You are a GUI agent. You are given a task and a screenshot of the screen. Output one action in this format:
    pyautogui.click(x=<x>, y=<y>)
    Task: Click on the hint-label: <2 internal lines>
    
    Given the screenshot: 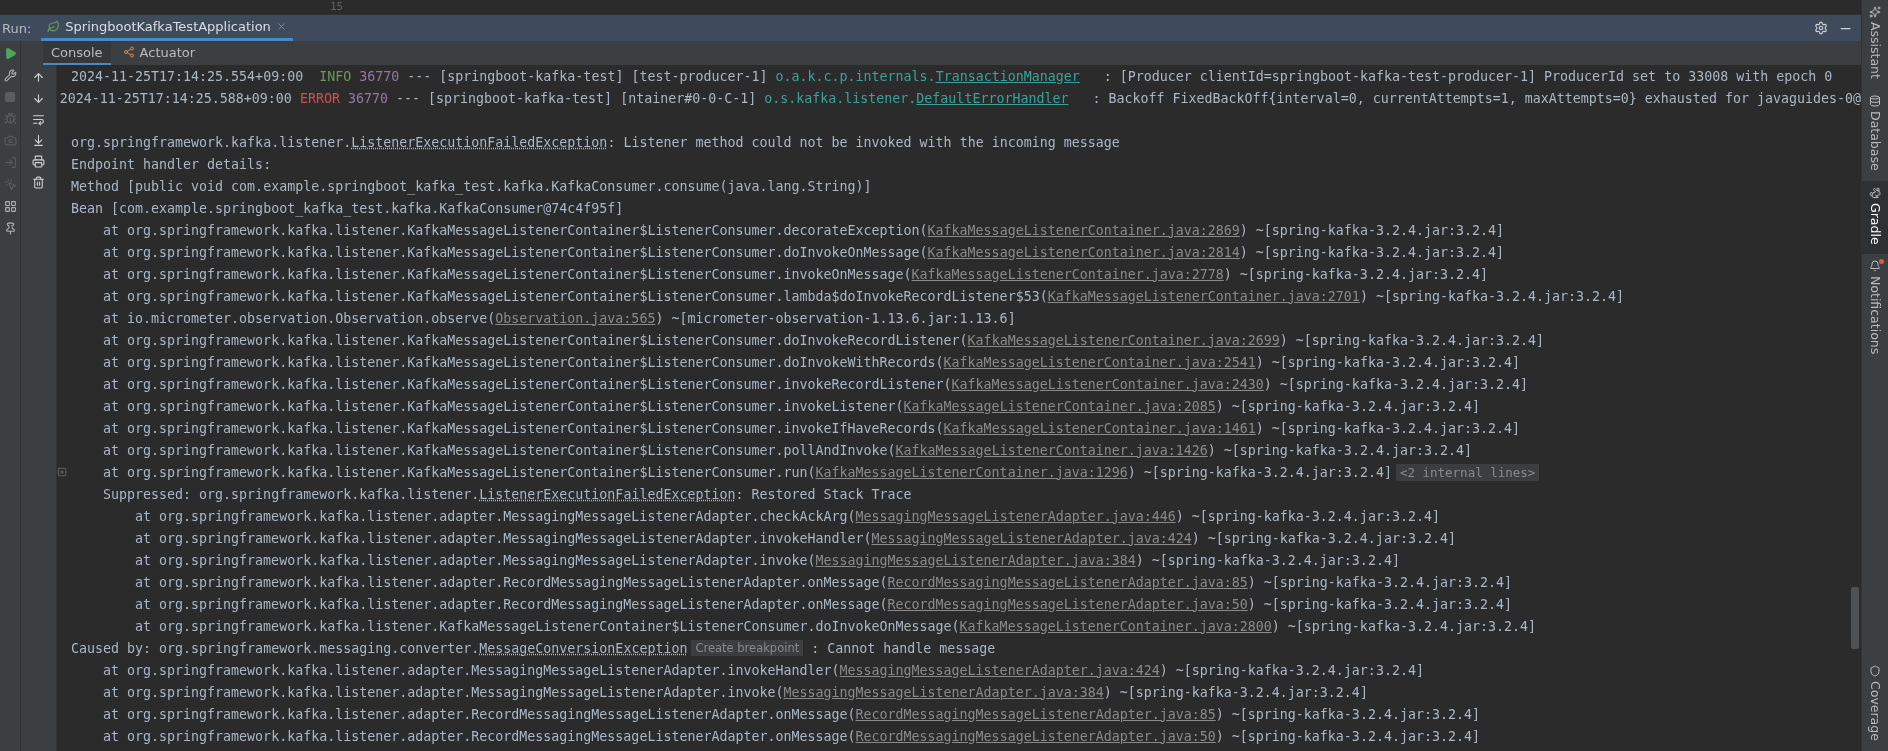 What is the action you would take?
    pyautogui.click(x=1467, y=472)
    